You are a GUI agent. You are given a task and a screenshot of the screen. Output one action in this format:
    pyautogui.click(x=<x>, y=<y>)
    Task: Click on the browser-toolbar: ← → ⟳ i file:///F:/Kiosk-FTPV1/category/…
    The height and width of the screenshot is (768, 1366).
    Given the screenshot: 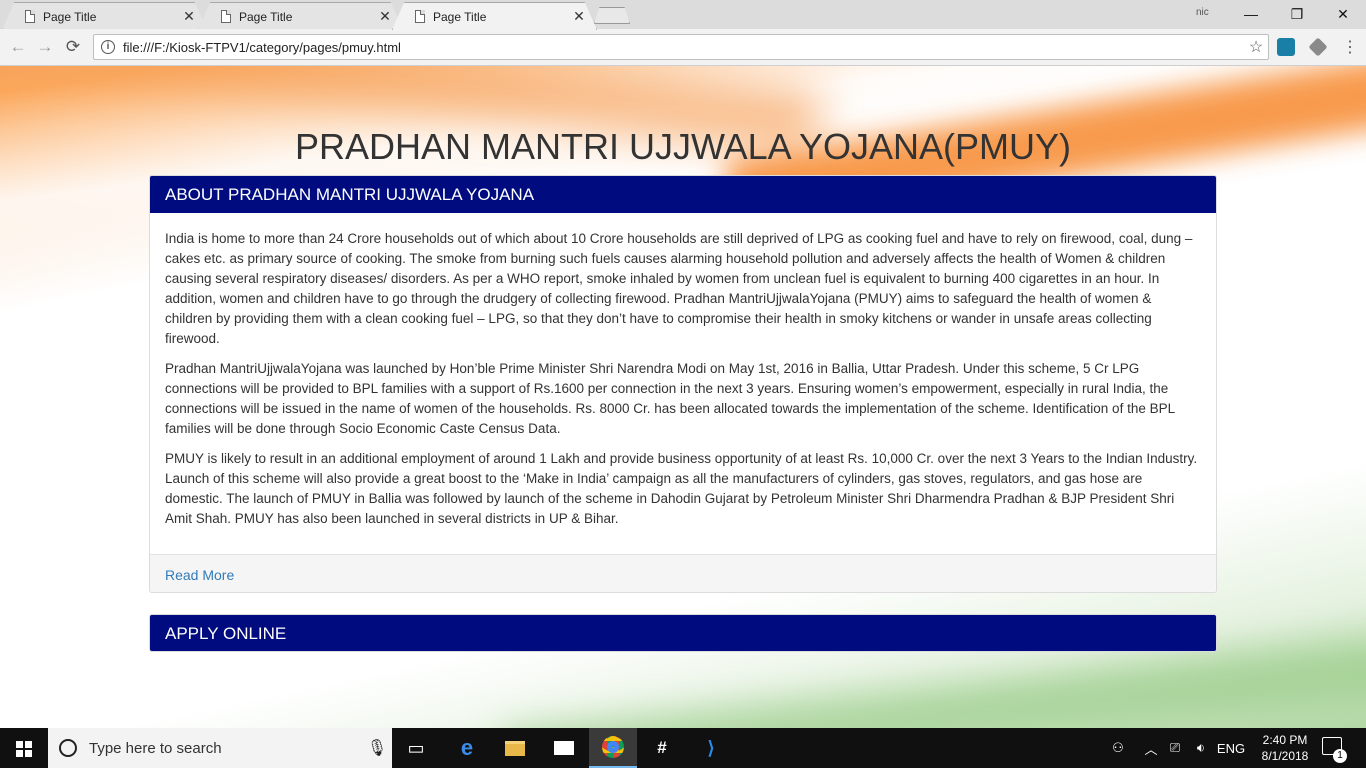 What is the action you would take?
    pyautogui.click(x=683, y=47)
    